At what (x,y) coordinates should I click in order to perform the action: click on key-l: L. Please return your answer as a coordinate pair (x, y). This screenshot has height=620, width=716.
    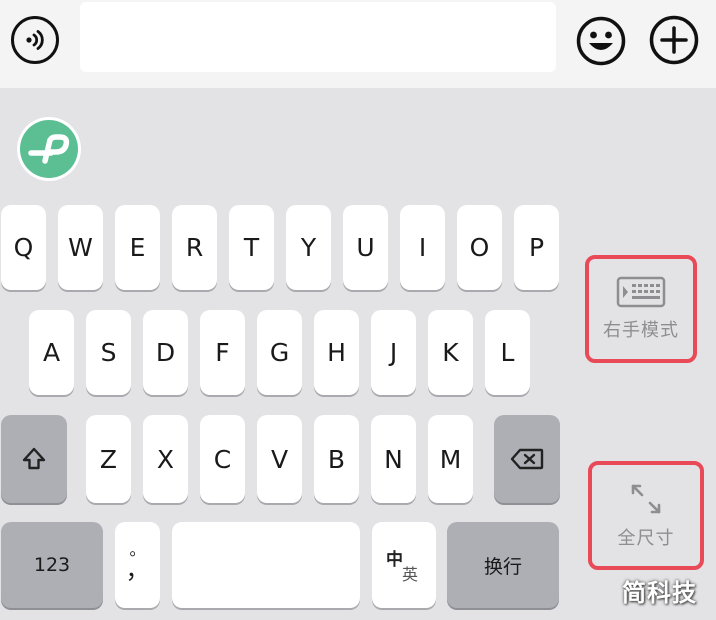
    Looking at the image, I should click on (507, 352).